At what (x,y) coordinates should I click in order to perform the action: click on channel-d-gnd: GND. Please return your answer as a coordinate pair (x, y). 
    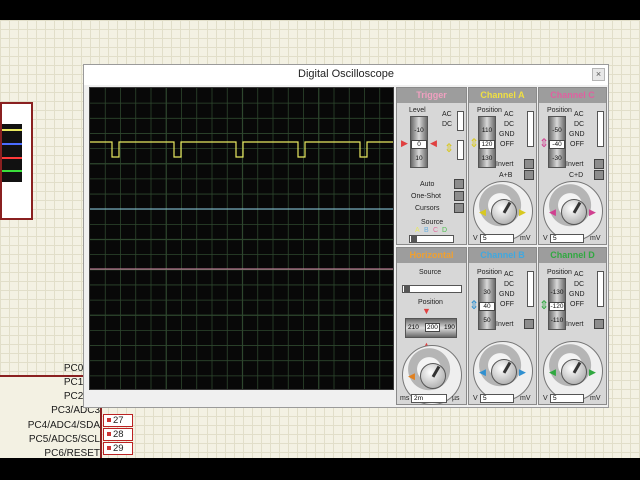
    Looking at the image, I should click on (577, 294).